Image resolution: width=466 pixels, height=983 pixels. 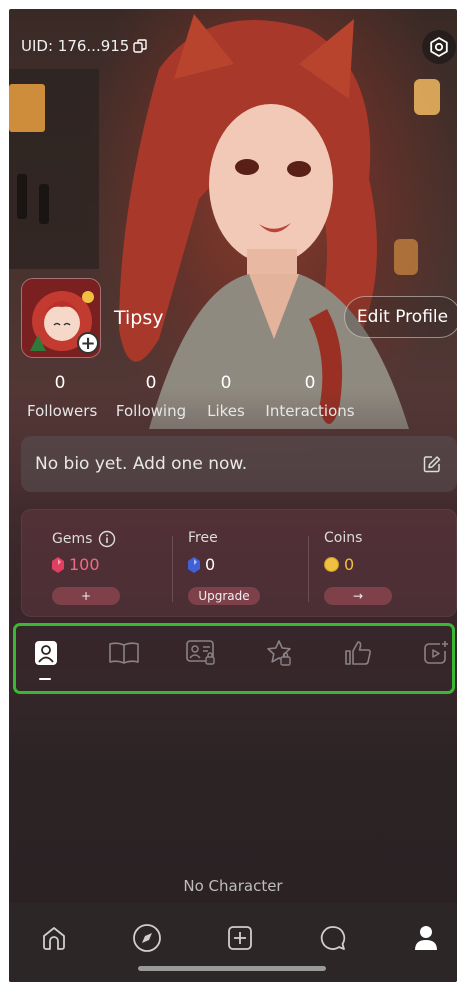 I want to click on coins-label: Coins, so click(x=343, y=538).